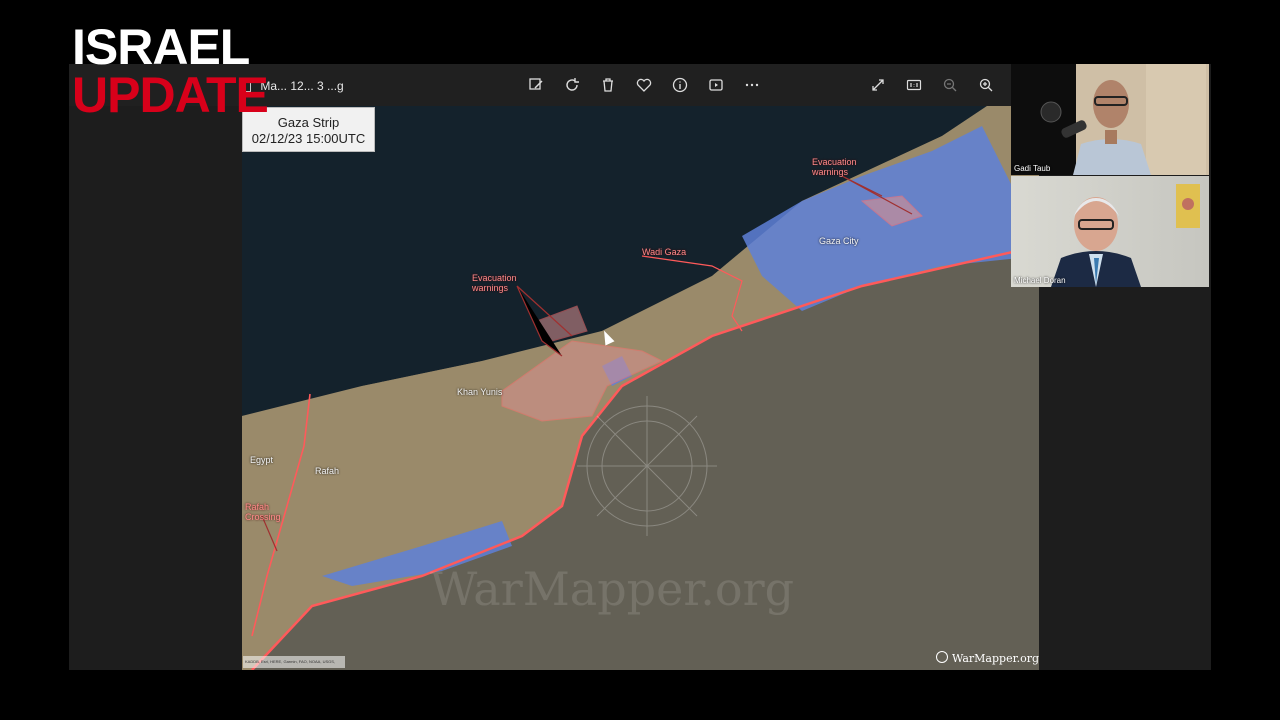 The image size is (1280, 720). Describe the element at coordinates (480, 392) in the screenshot. I see `label-khan-yunis: Khan Yunis` at that location.